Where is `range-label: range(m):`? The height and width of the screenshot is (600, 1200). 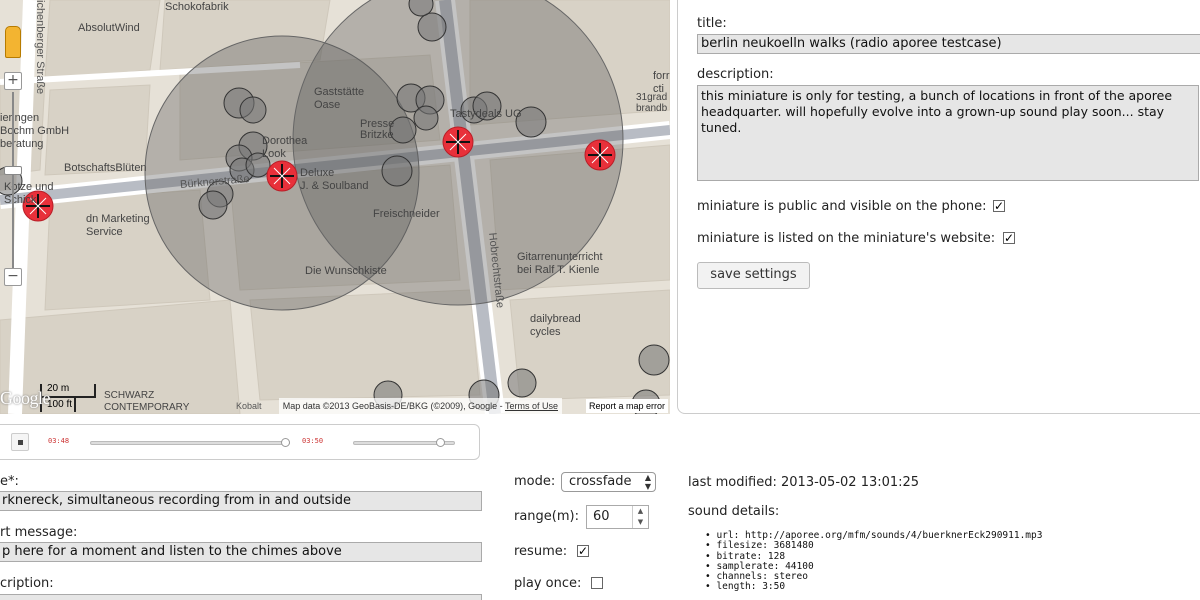 range-label: range(m): is located at coordinates (546, 516).